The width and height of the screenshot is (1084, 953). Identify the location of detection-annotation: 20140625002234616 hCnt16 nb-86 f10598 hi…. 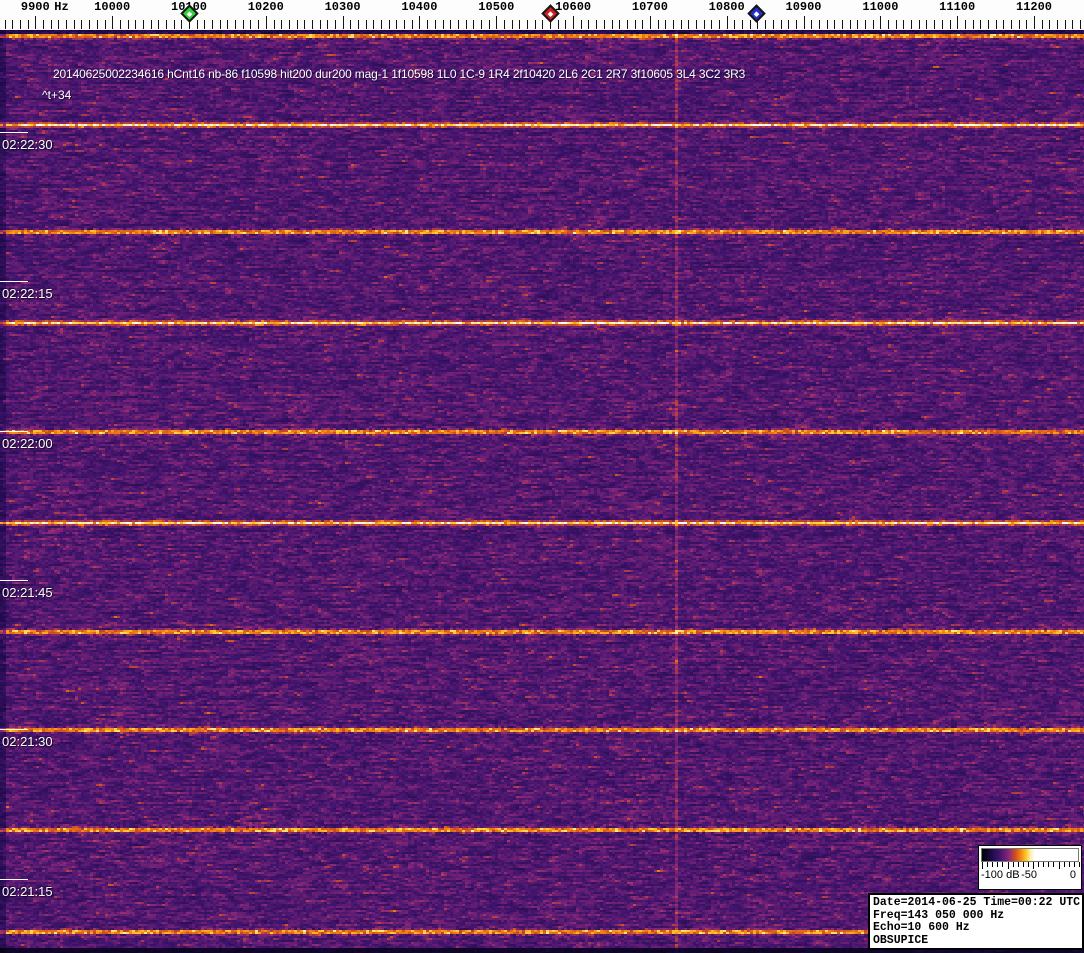
(399, 74).